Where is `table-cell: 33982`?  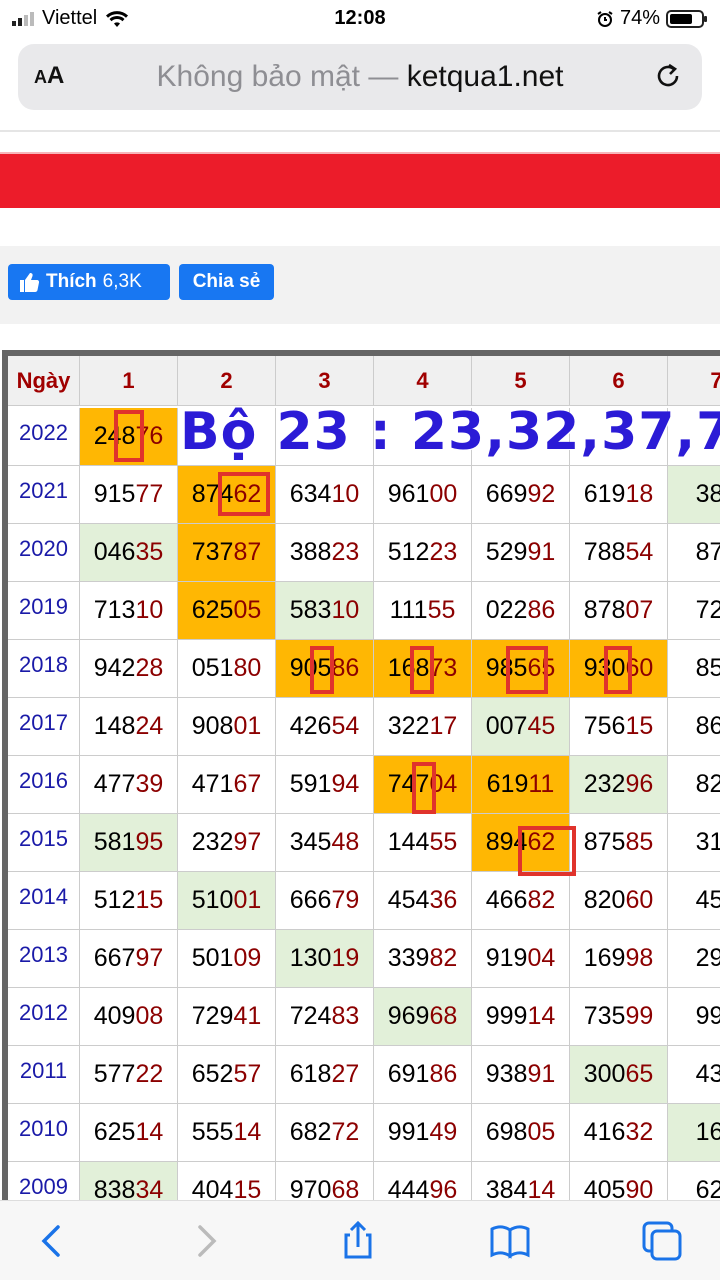
table-cell: 33982 is located at coordinates (423, 959).